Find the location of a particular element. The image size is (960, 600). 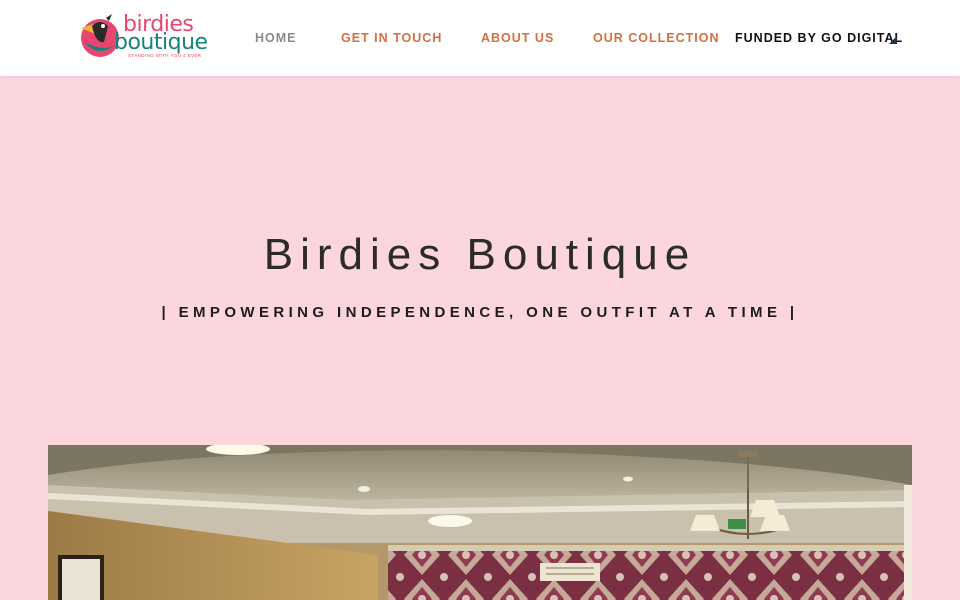

logo-tagline: STANDING WITH YOU 4 EVER is located at coordinates (165, 55).